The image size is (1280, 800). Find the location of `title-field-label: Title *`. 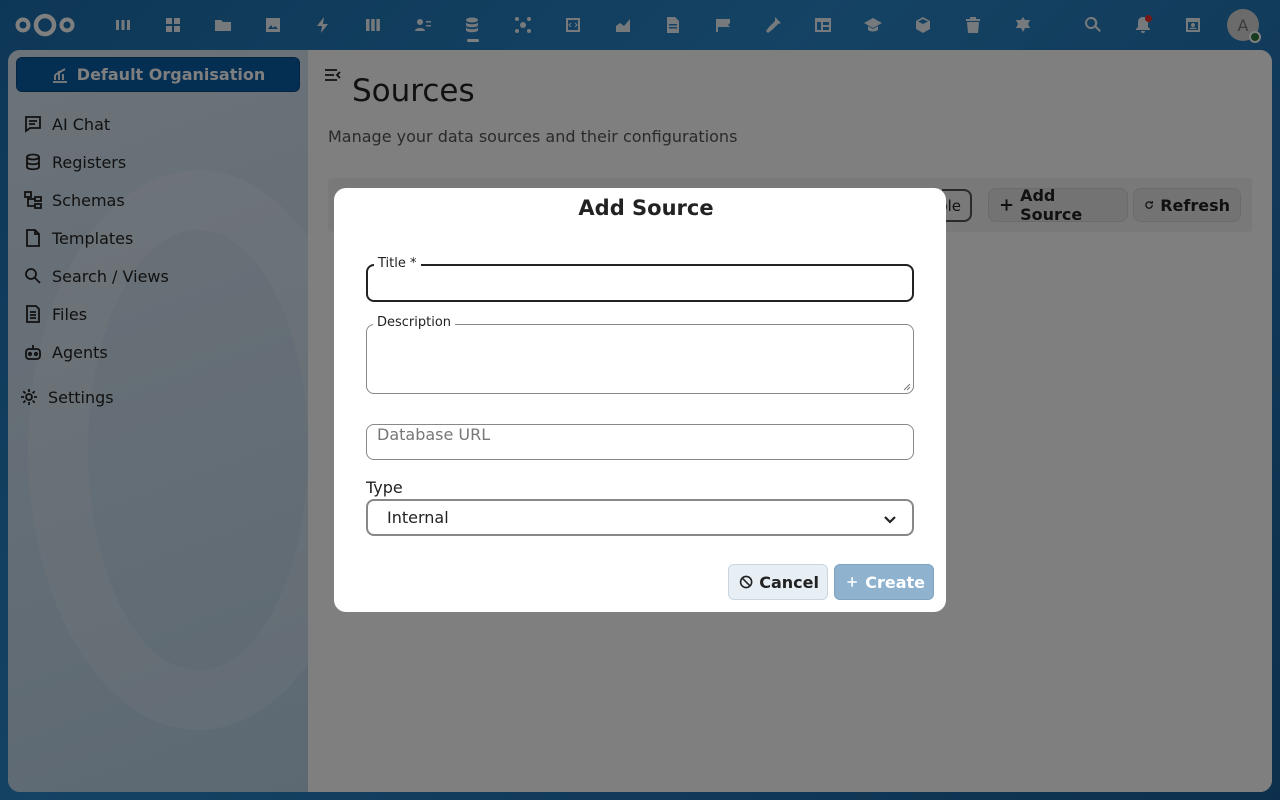

title-field-label: Title * is located at coordinates (397, 263).